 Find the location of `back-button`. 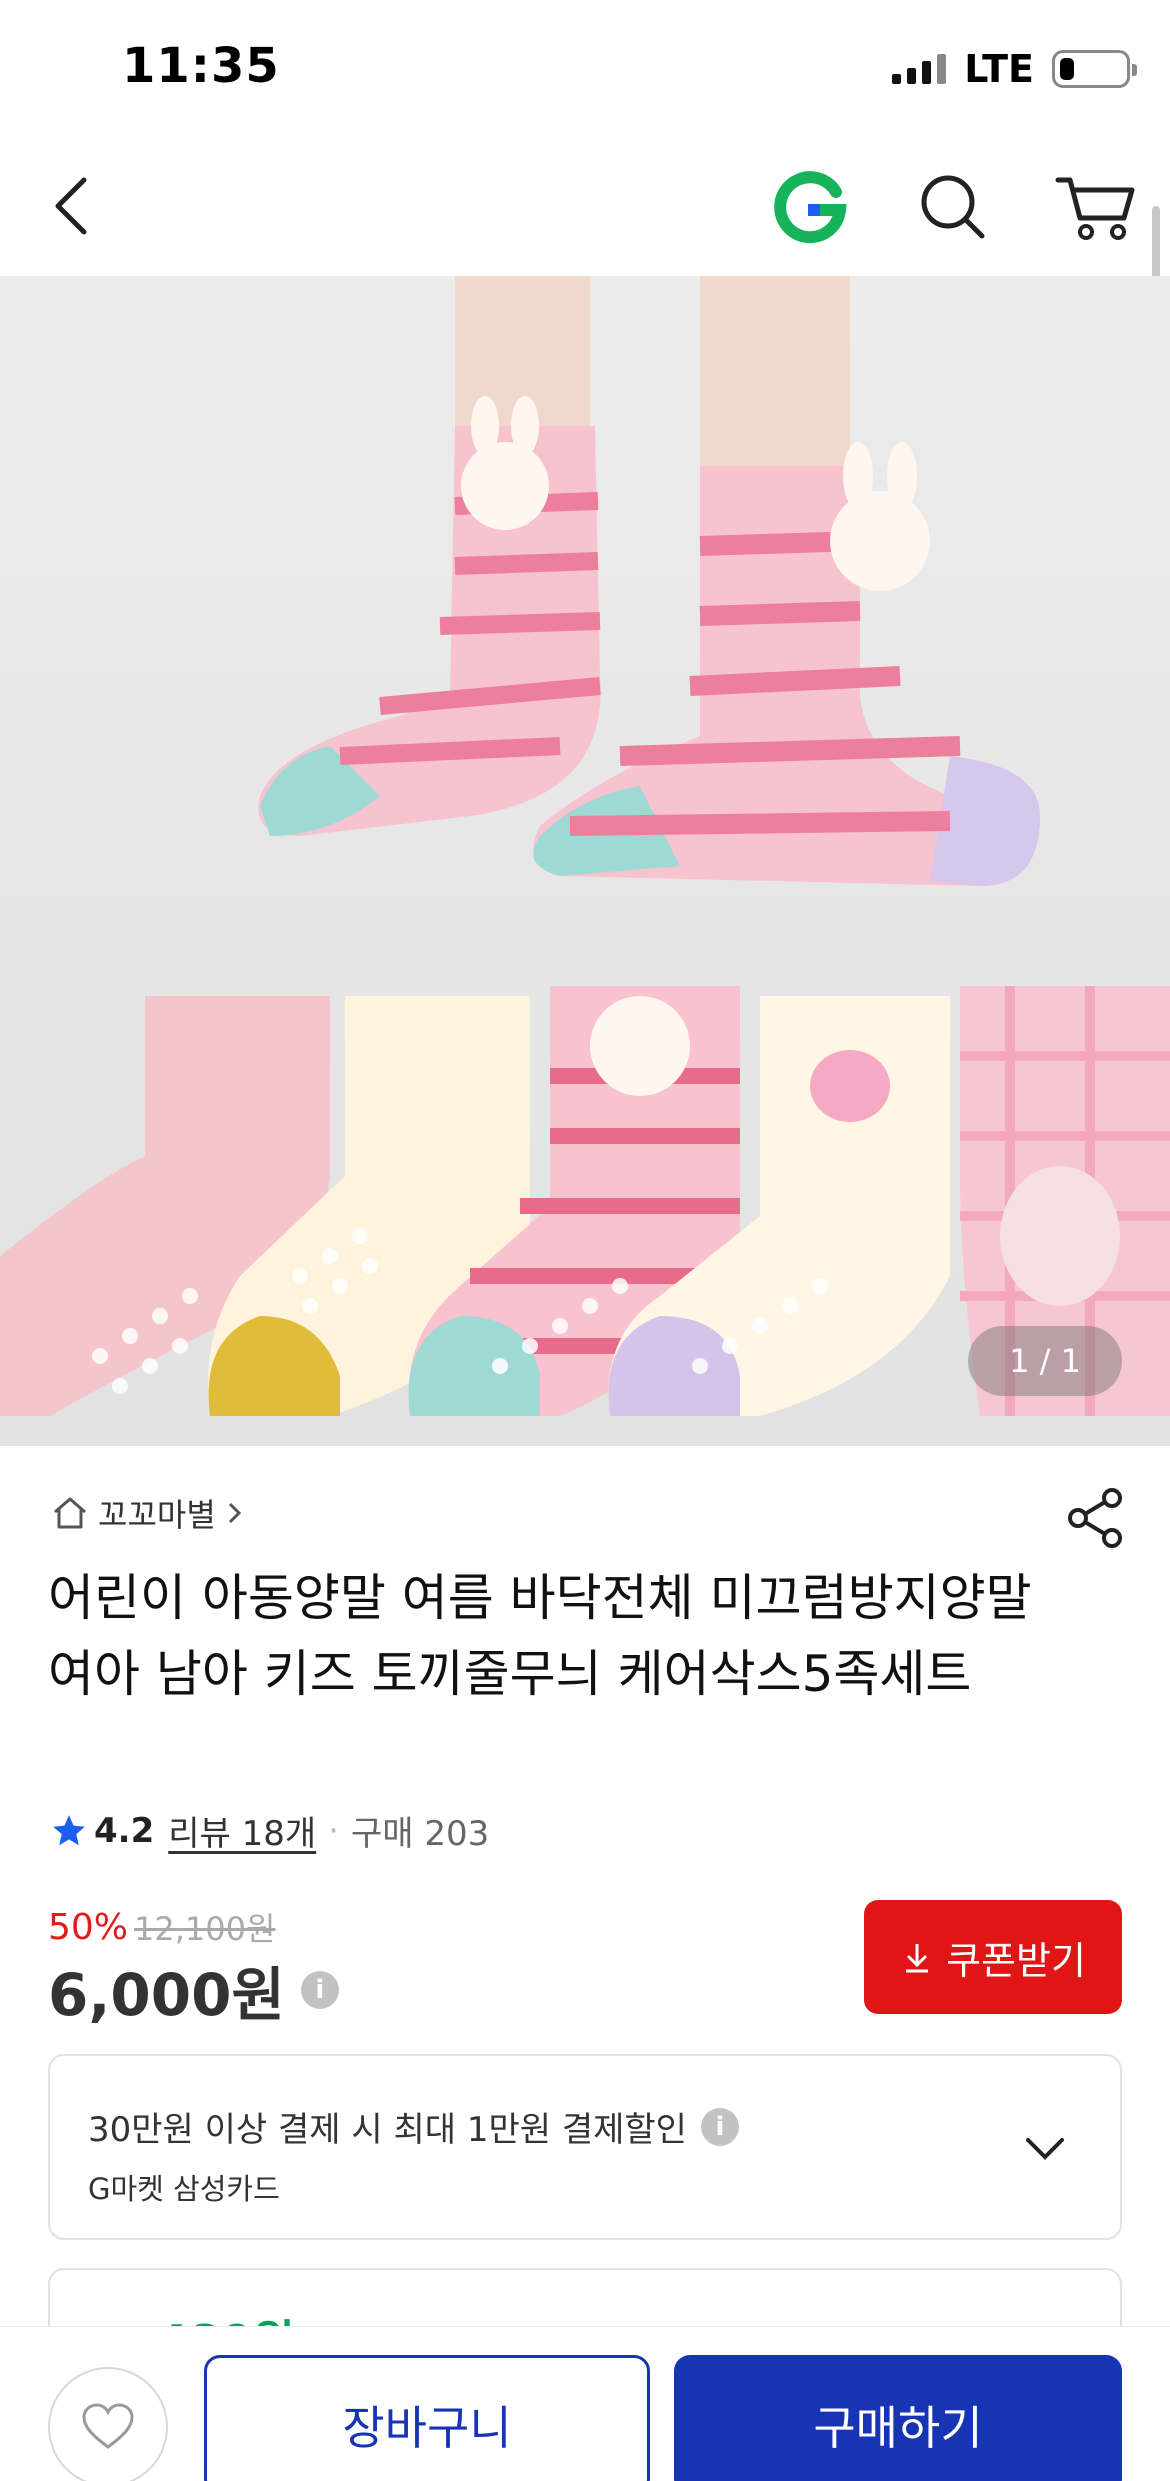

back-button is located at coordinates (80, 206).